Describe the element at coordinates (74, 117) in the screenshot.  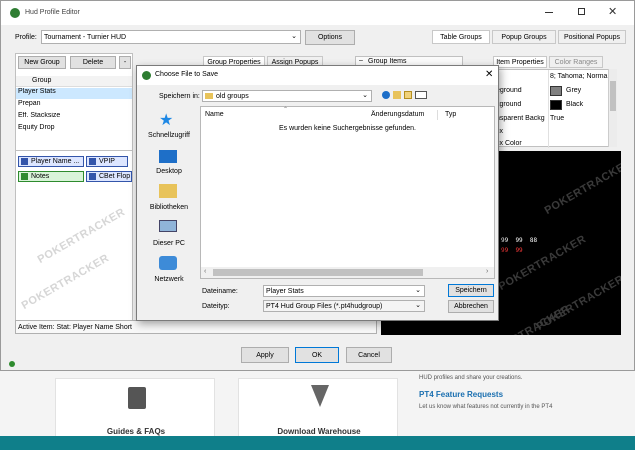
I see `group-row-eff-stacksize: Eff. Stacksize` at that location.